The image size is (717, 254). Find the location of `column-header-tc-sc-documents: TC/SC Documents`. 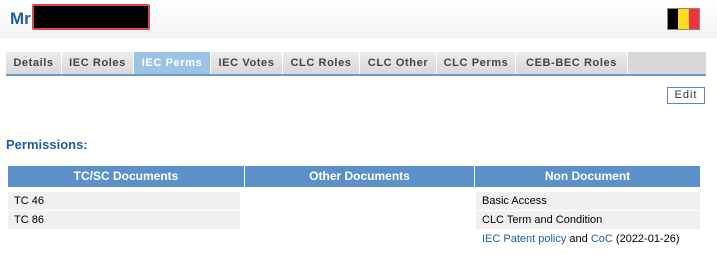

column-header-tc-sc-documents: TC/SC Documents is located at coordinates (126, 176).